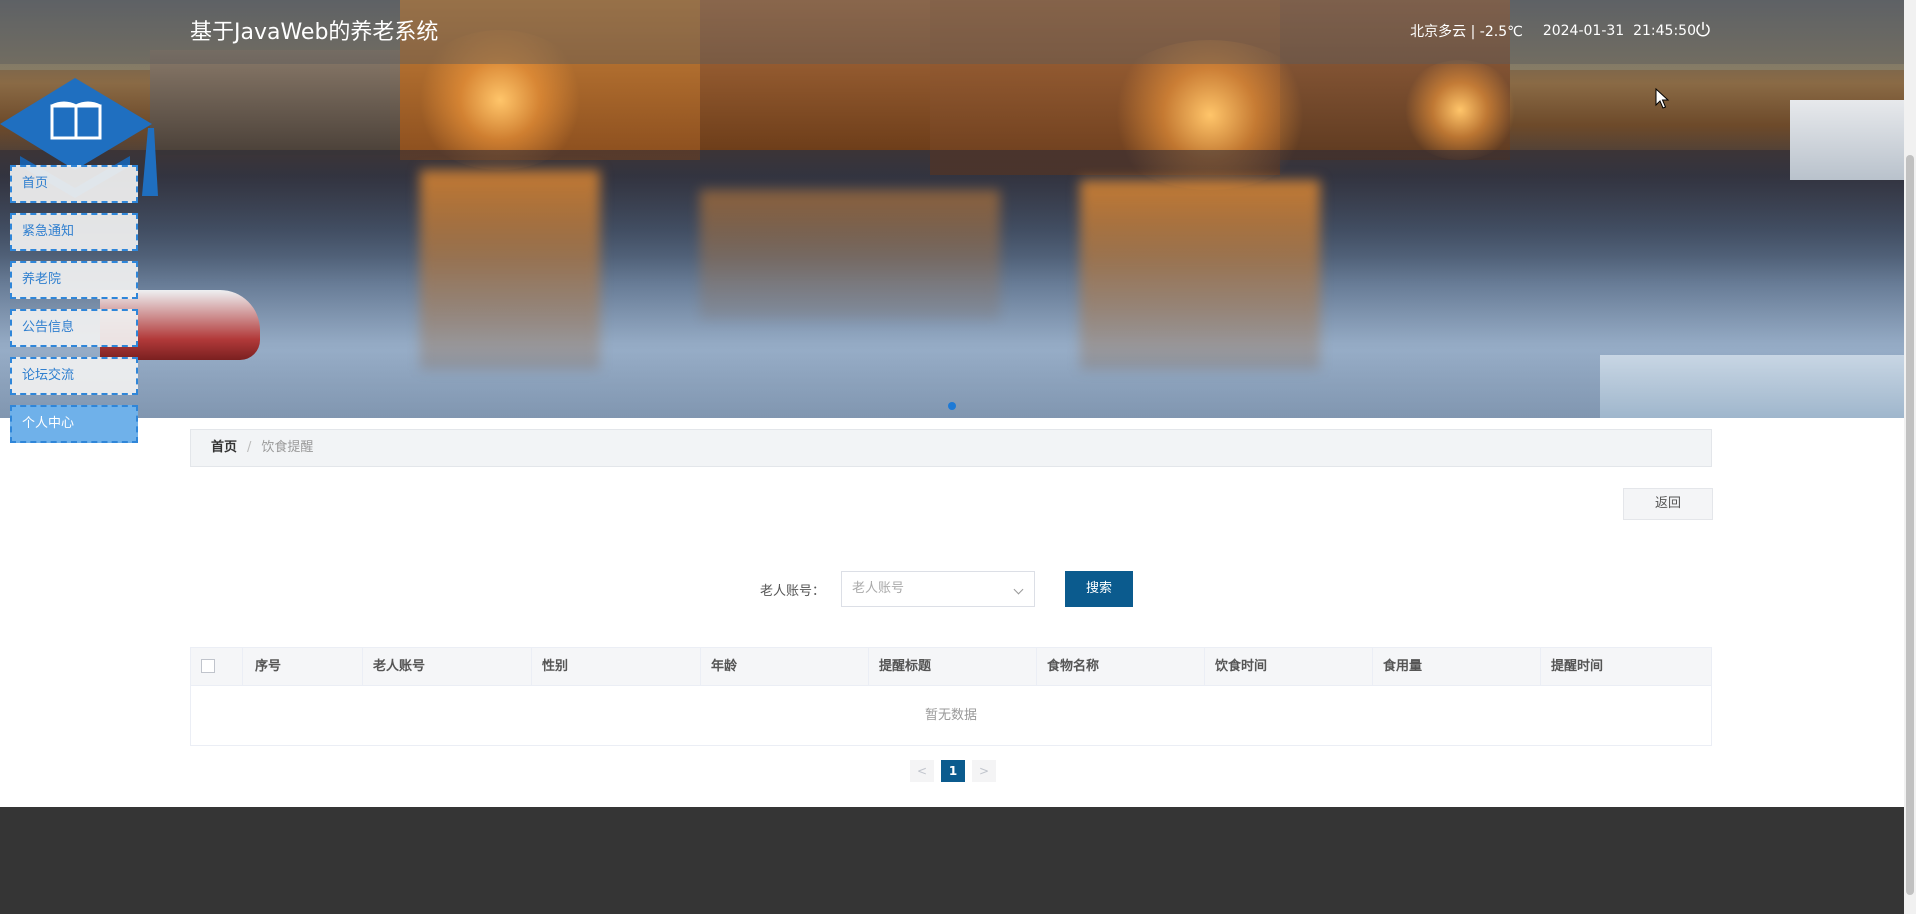 Image resolution: width=1916 pixels, height=914 pixels. I want to click on pagination: < 1 >, so click(953, 771).